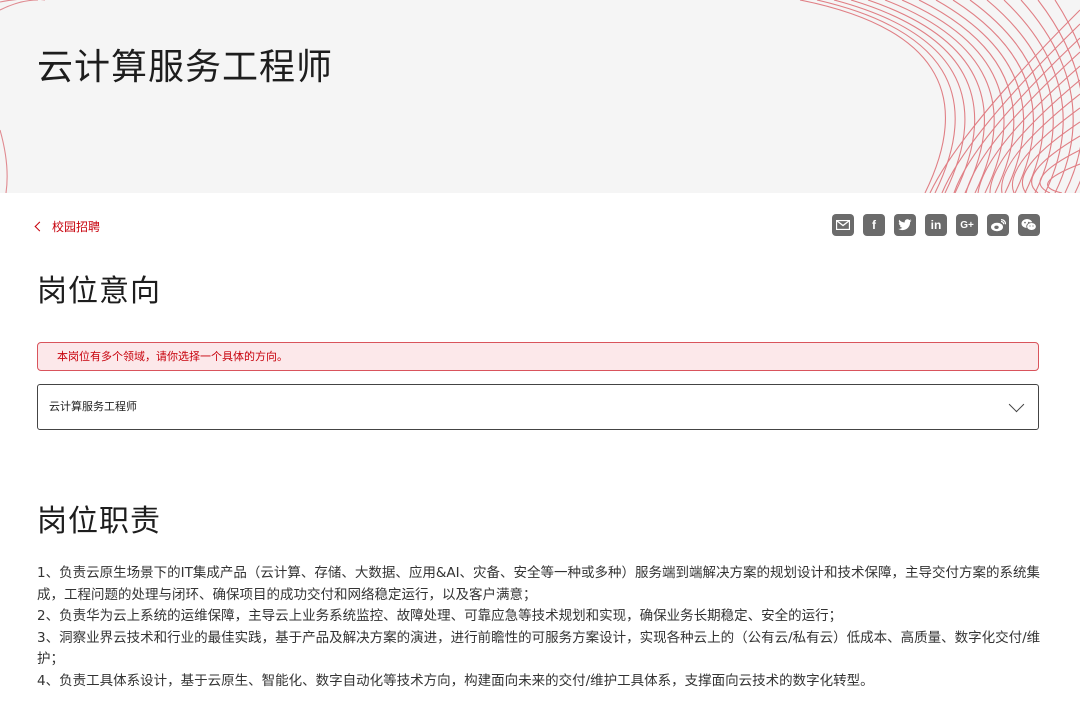 The height and width of the screenshot is (718, 1080). Describe the element at coordinates (93, 406) in the screenshot. I see `select-value: 云计算服务工程师` at that location.